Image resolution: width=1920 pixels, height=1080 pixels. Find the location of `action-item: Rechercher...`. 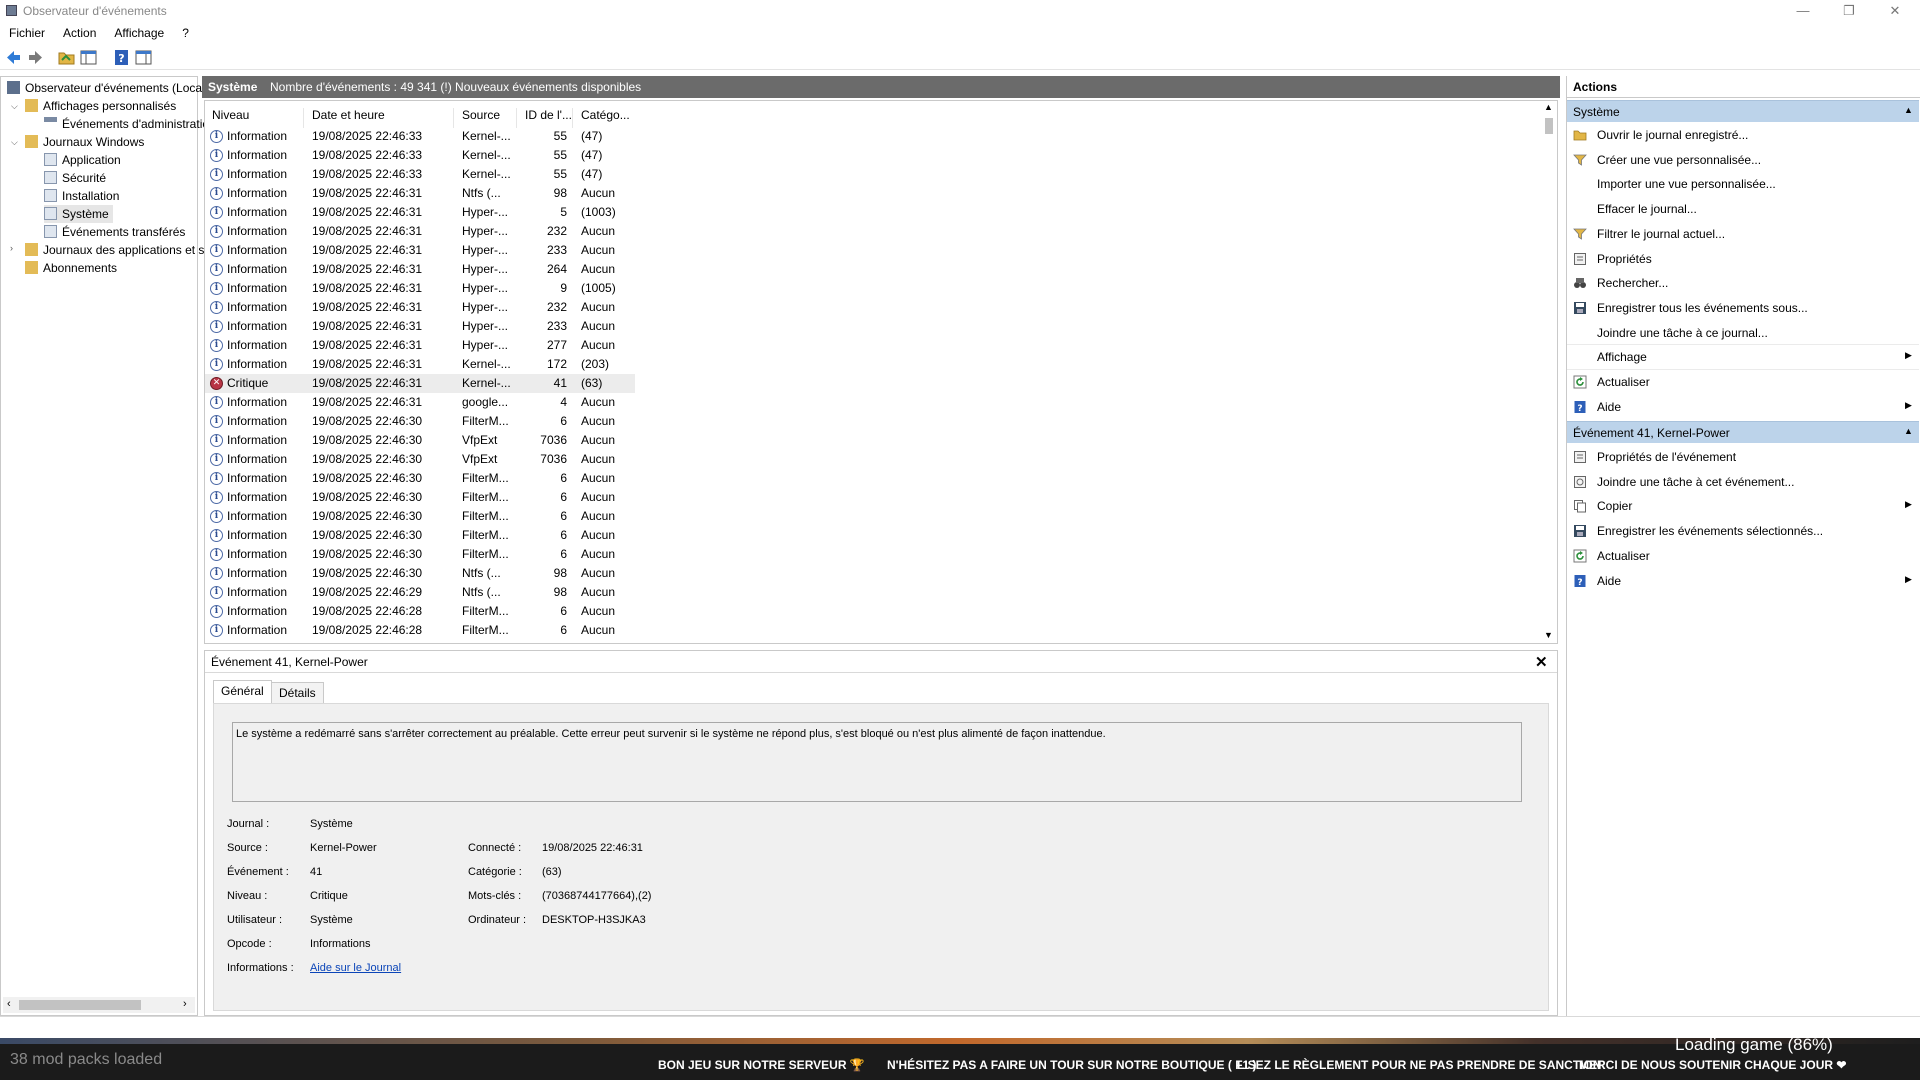

action-item: Rechercher... is located at coordinates (1743, 283).